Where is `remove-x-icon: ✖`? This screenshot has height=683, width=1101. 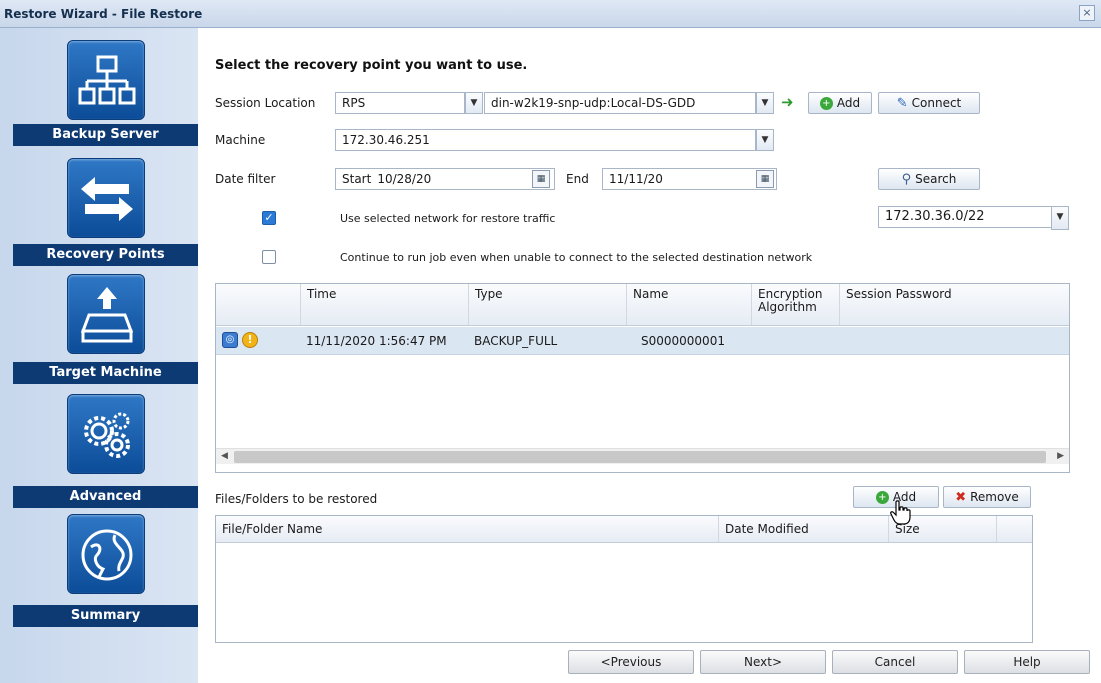
remove-x-icon: ✖ is located at coordinates (961, 497).